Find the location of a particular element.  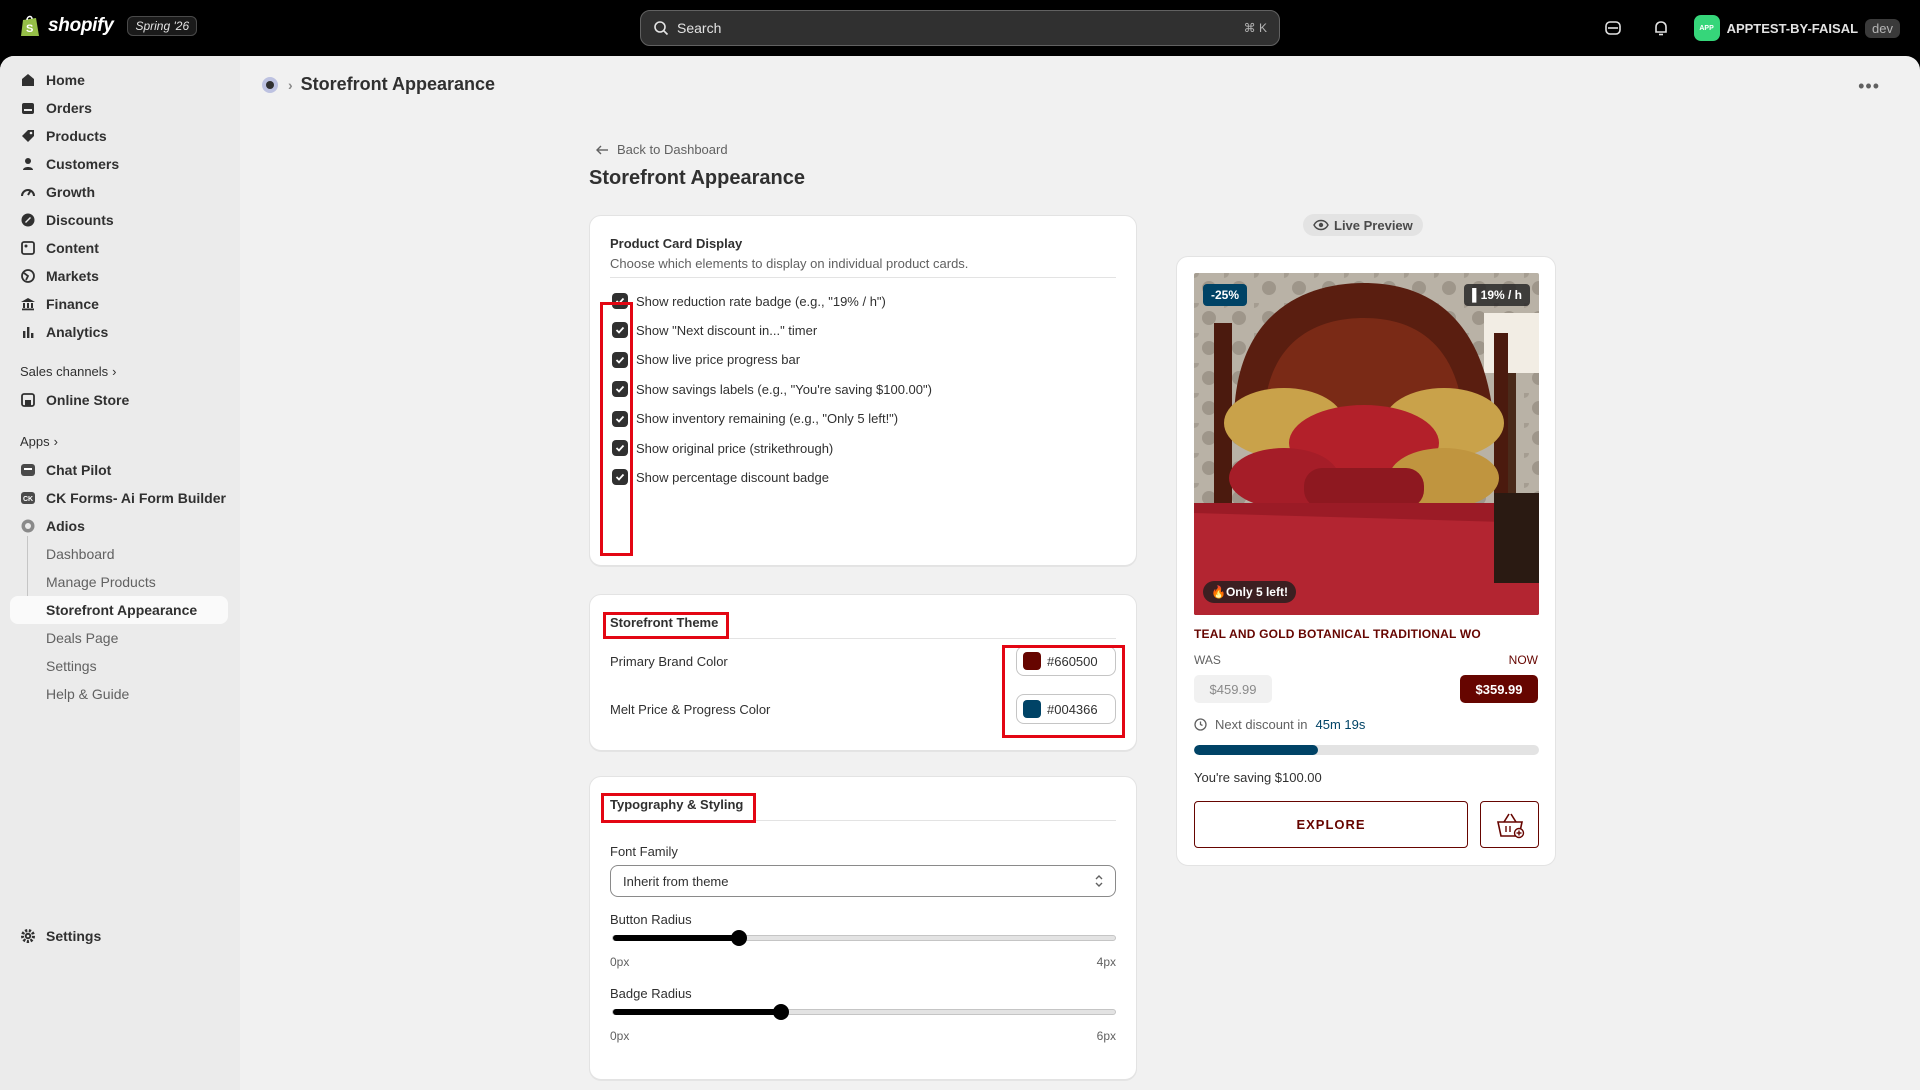

explore-button: EXPLORE is located at coordinates (1331, 824).